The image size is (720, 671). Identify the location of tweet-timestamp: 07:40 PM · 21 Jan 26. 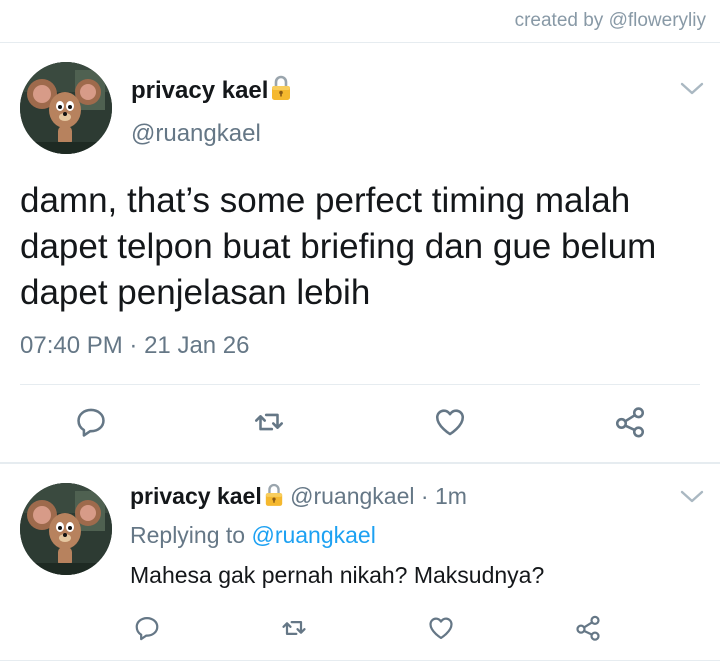
(135, 346).